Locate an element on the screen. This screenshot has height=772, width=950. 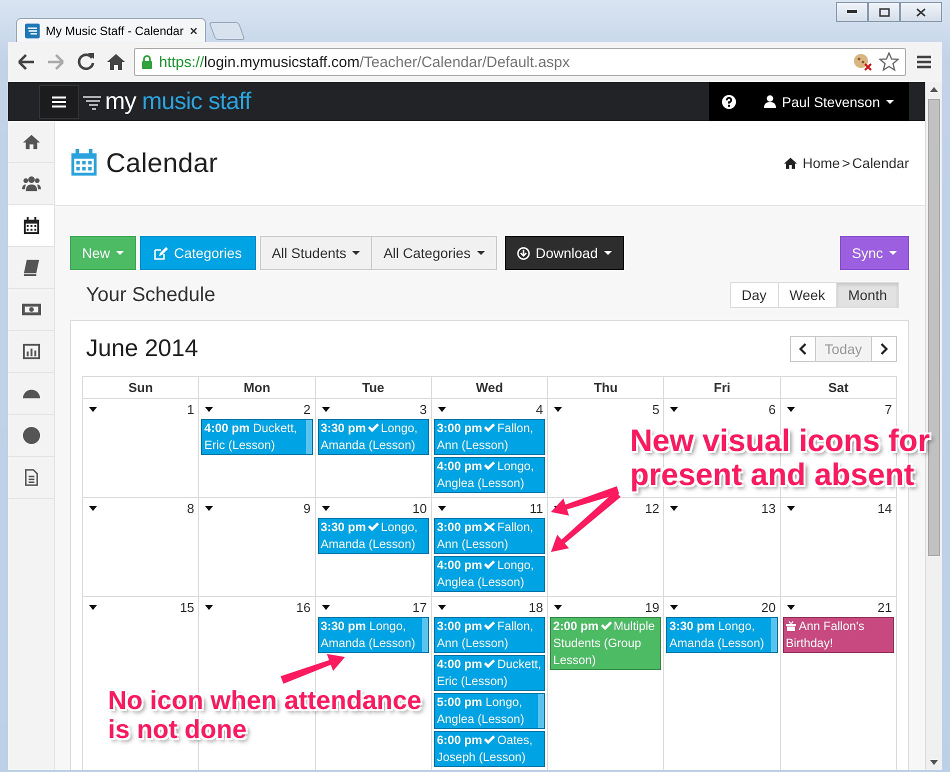
help-button is located at coordinates (728, 101).